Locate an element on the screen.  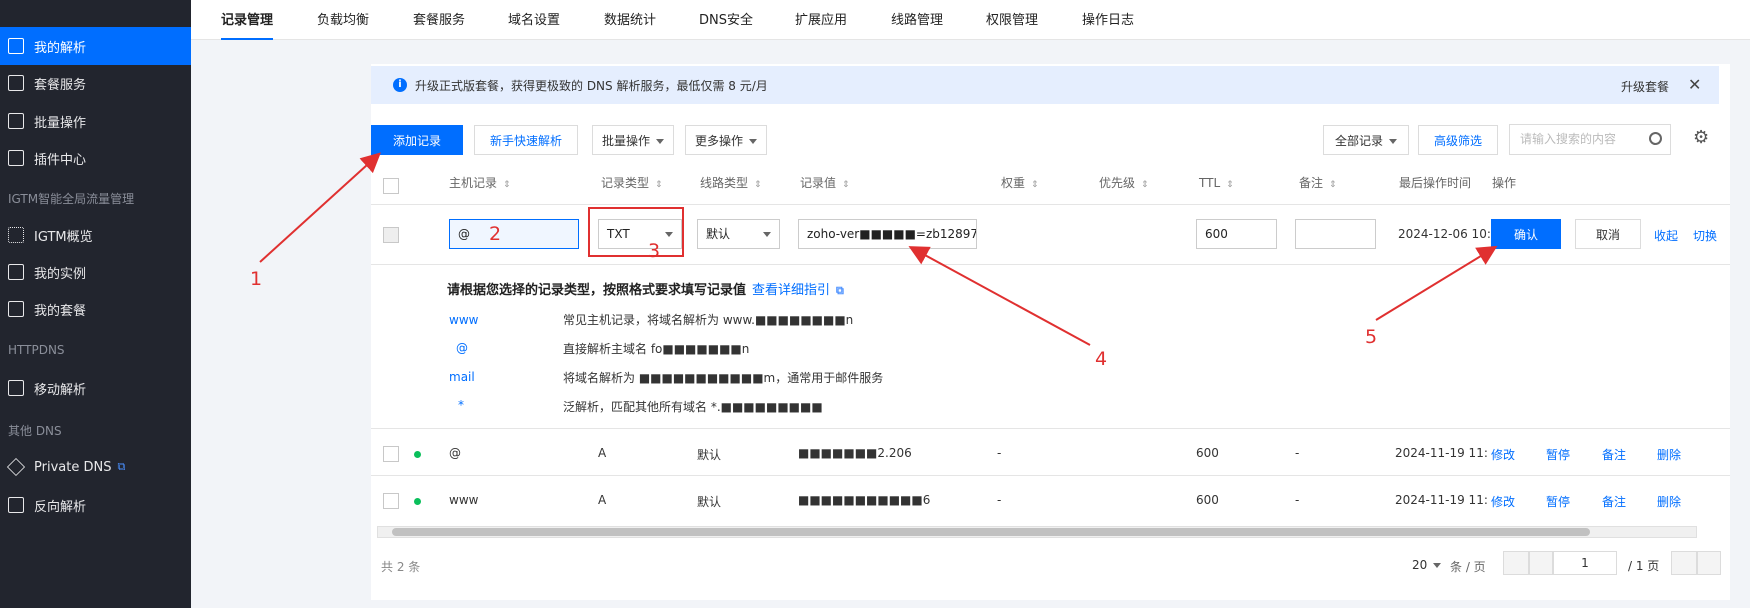
annotation-4: 4 is located at coordinates (1101, 359).